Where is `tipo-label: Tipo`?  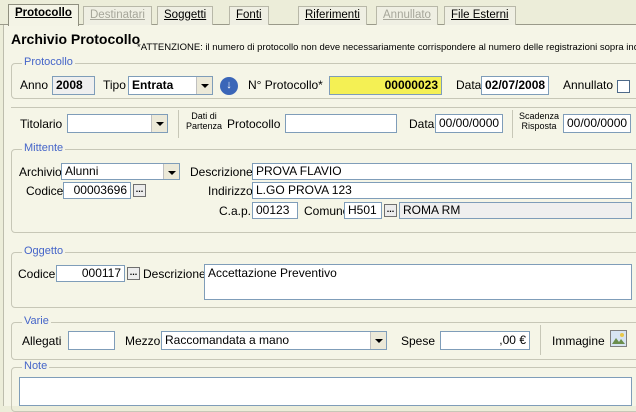 tipo-label: Tipo is located at coordinates (114, 85).